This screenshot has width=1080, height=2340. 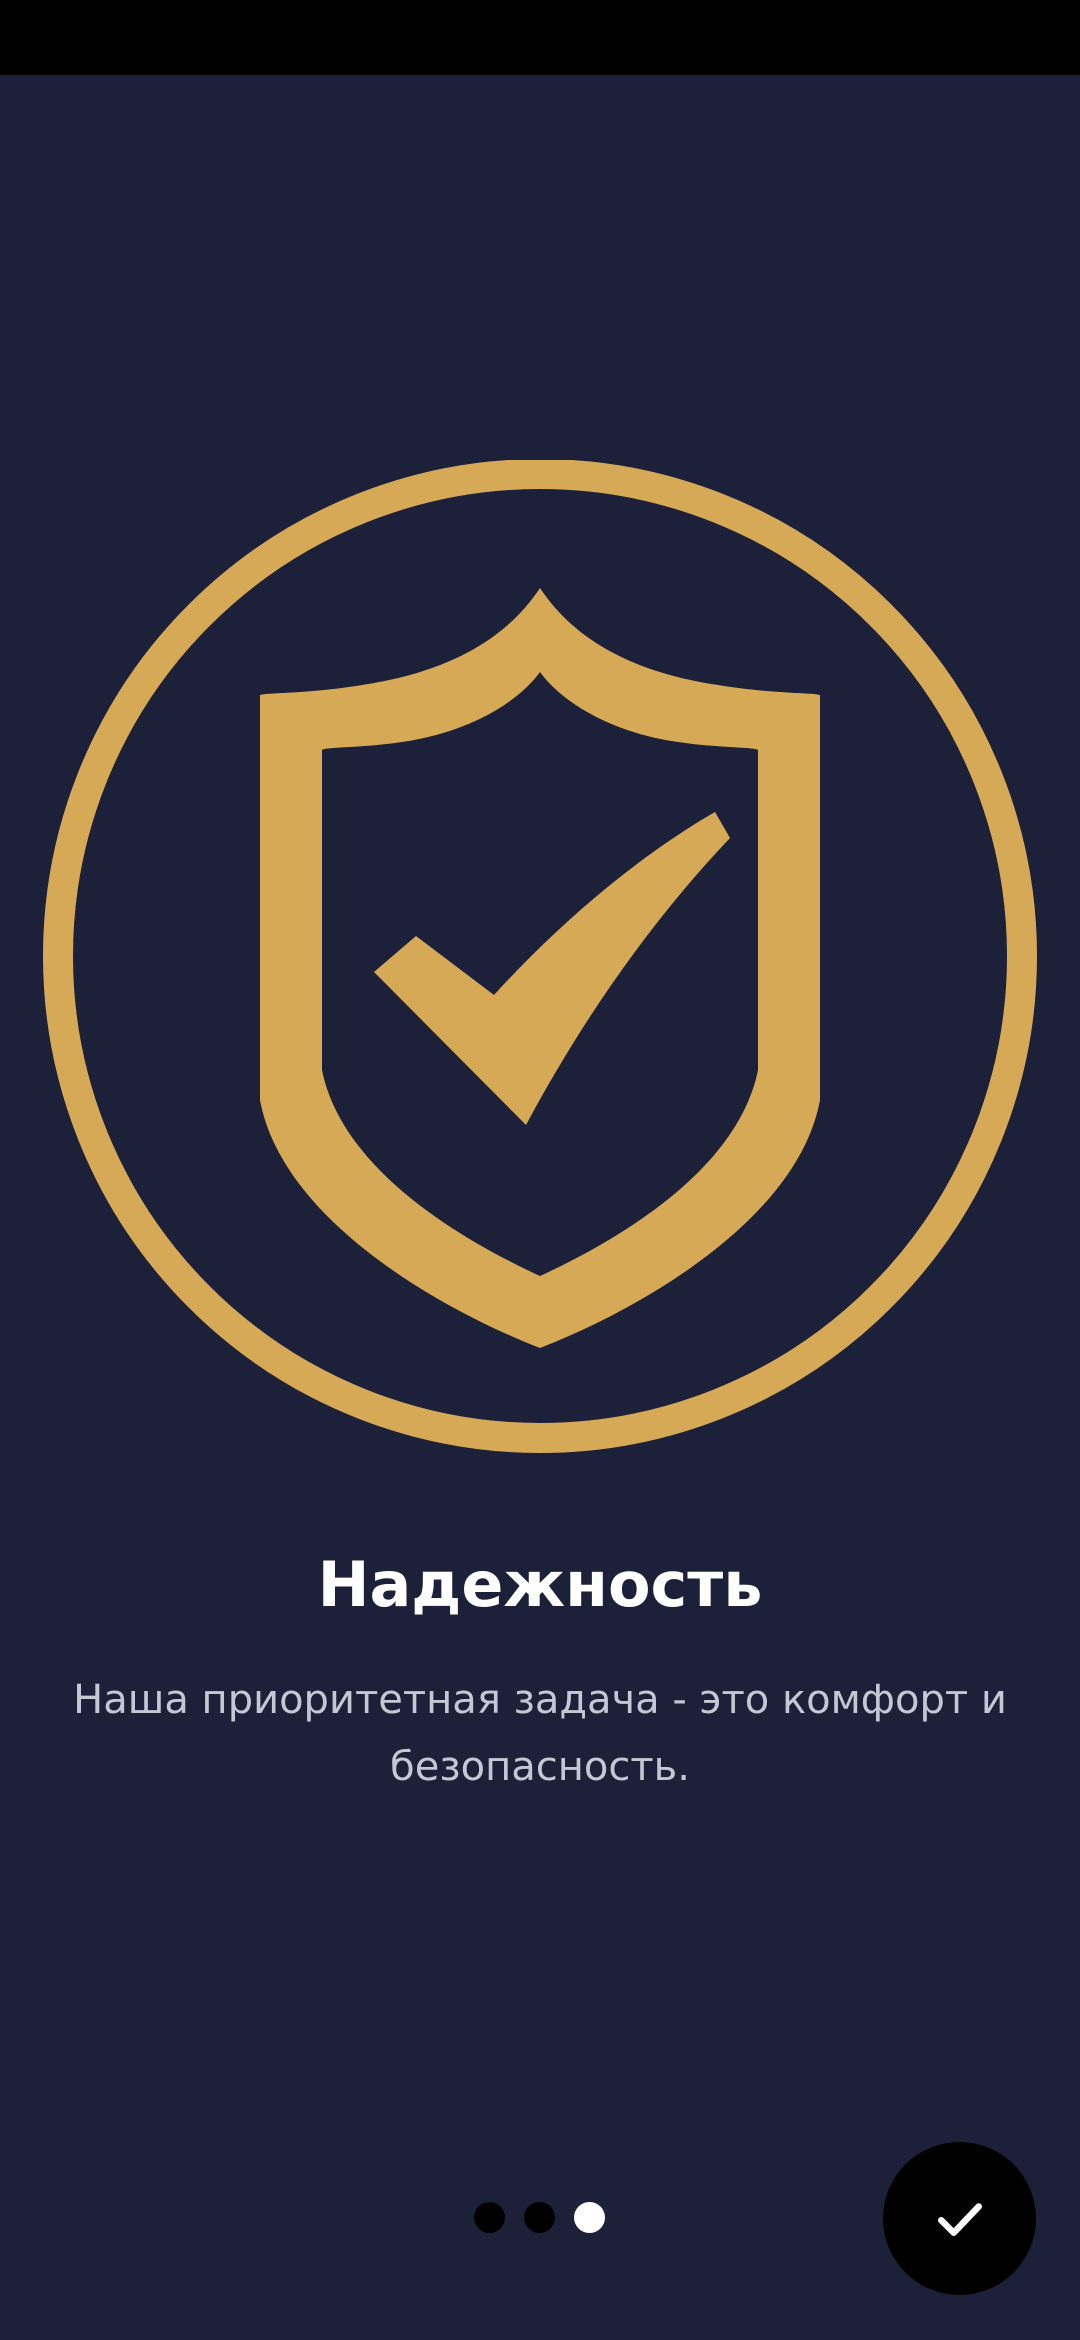 What do you see at coordinates (540, 37) in the screenshot?
I see `status-bar` at bounding box center [540, 37].